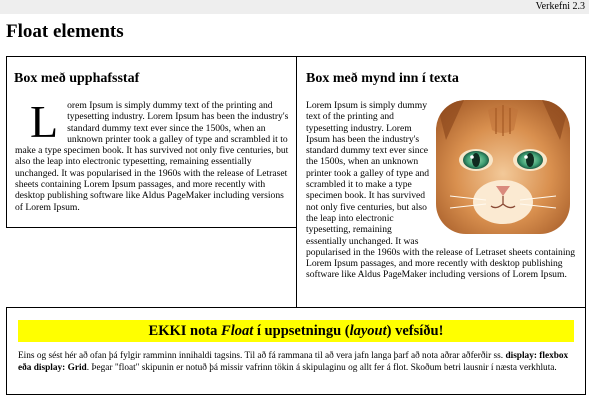 This screenshot has width=589, height=403. I want to click on top-bar, so click(294, 7).